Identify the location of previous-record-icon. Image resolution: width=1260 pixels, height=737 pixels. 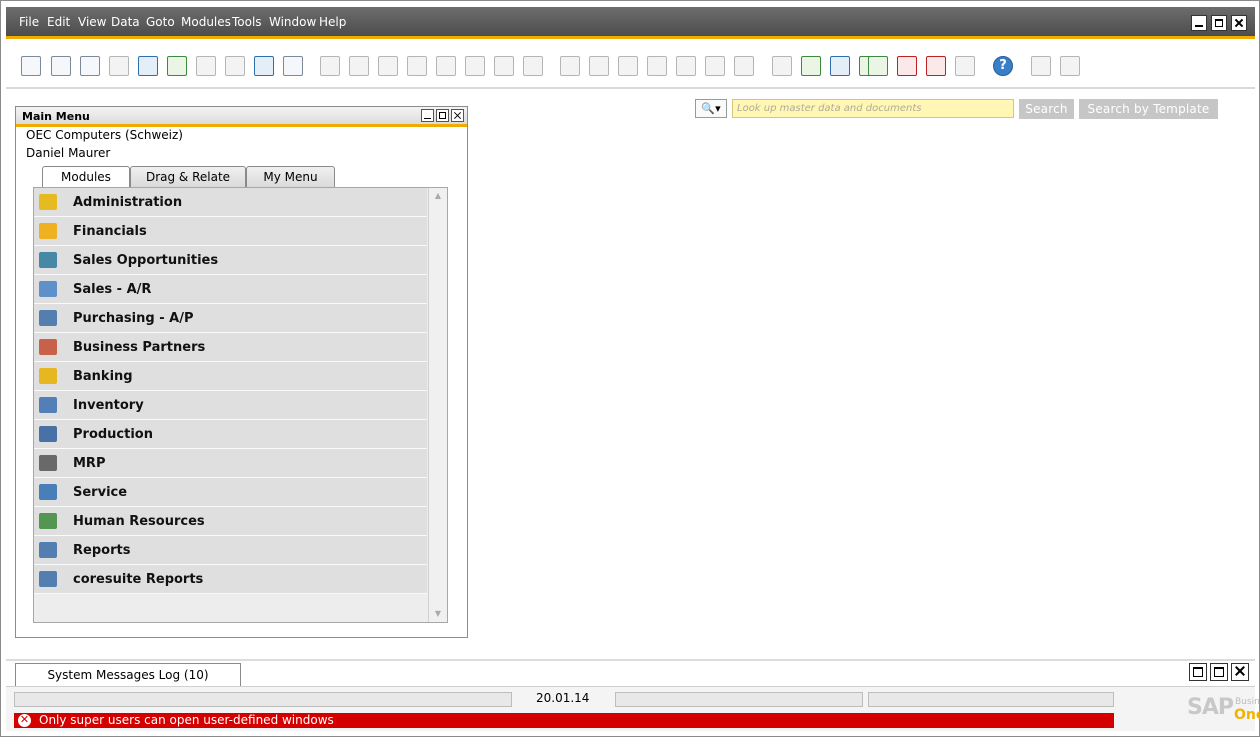
(417, 66).